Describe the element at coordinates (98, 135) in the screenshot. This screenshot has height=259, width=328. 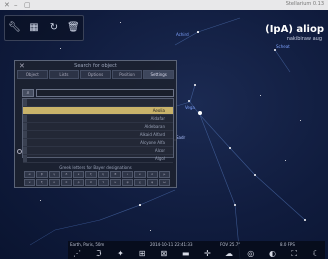
I see `list-item: Alkaid Alfard` at that location.